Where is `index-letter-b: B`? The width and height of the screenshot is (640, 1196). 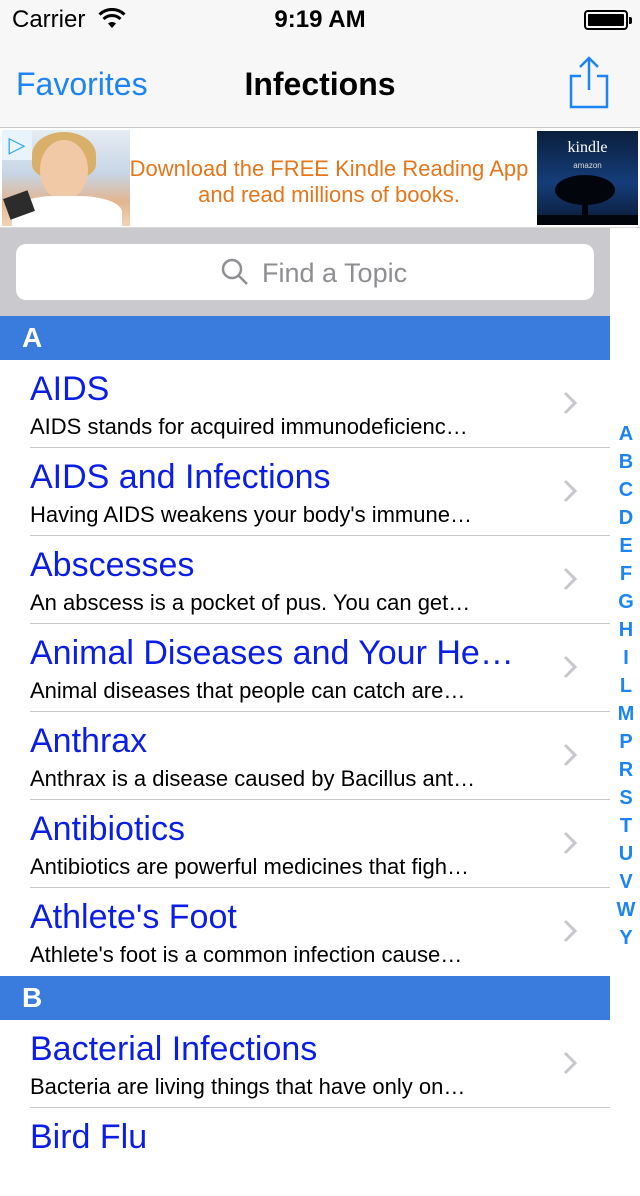
index-letter-b: B is located at coordinates (626, 462).